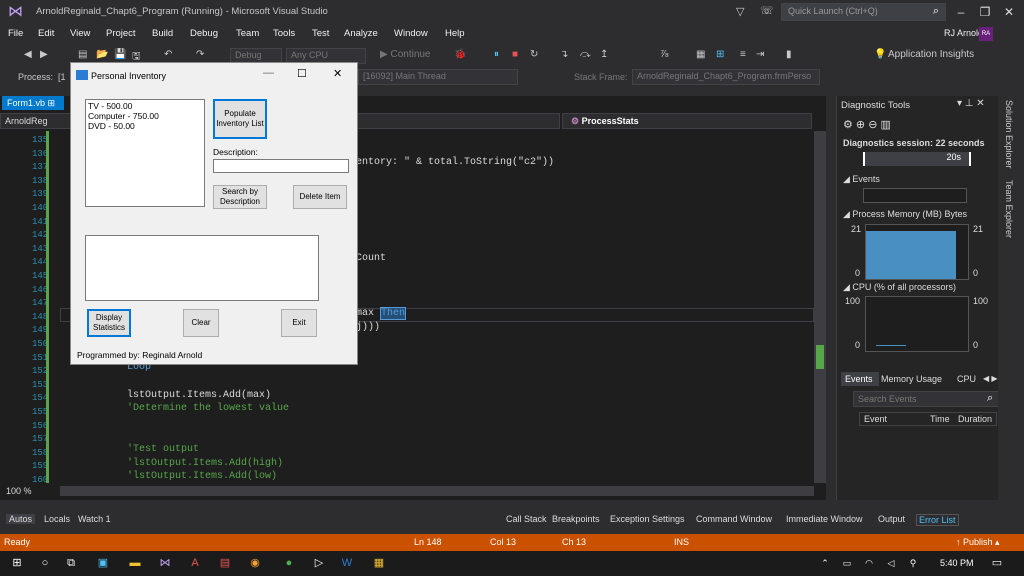 The height and width of the screenshot is (576, 1024). What do you see at coordinates (302, 73) in the screenshot?
I see `form-maximize-button: ☐` at bounding box center [302, 73].